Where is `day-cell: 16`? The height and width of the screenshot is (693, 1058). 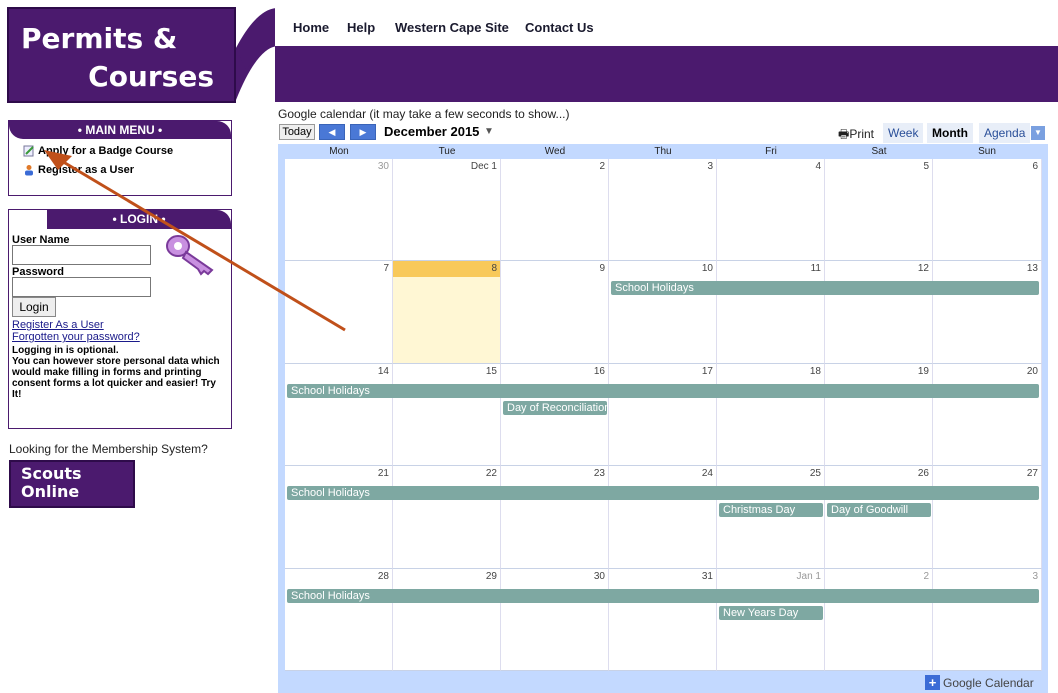
day-cell: 16 is located at coordinates (555, 415).